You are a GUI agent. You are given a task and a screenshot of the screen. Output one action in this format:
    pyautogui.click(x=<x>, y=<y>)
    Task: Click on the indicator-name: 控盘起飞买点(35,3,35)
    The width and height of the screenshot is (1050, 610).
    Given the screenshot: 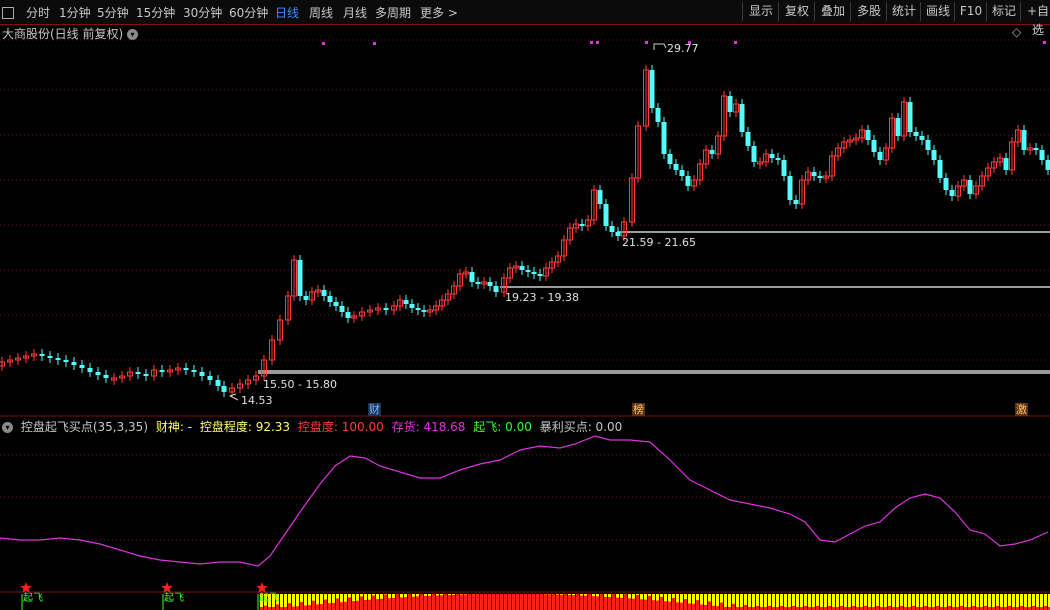 What is the action you would take?
    pyautogui.click(x=84, y=427)
    